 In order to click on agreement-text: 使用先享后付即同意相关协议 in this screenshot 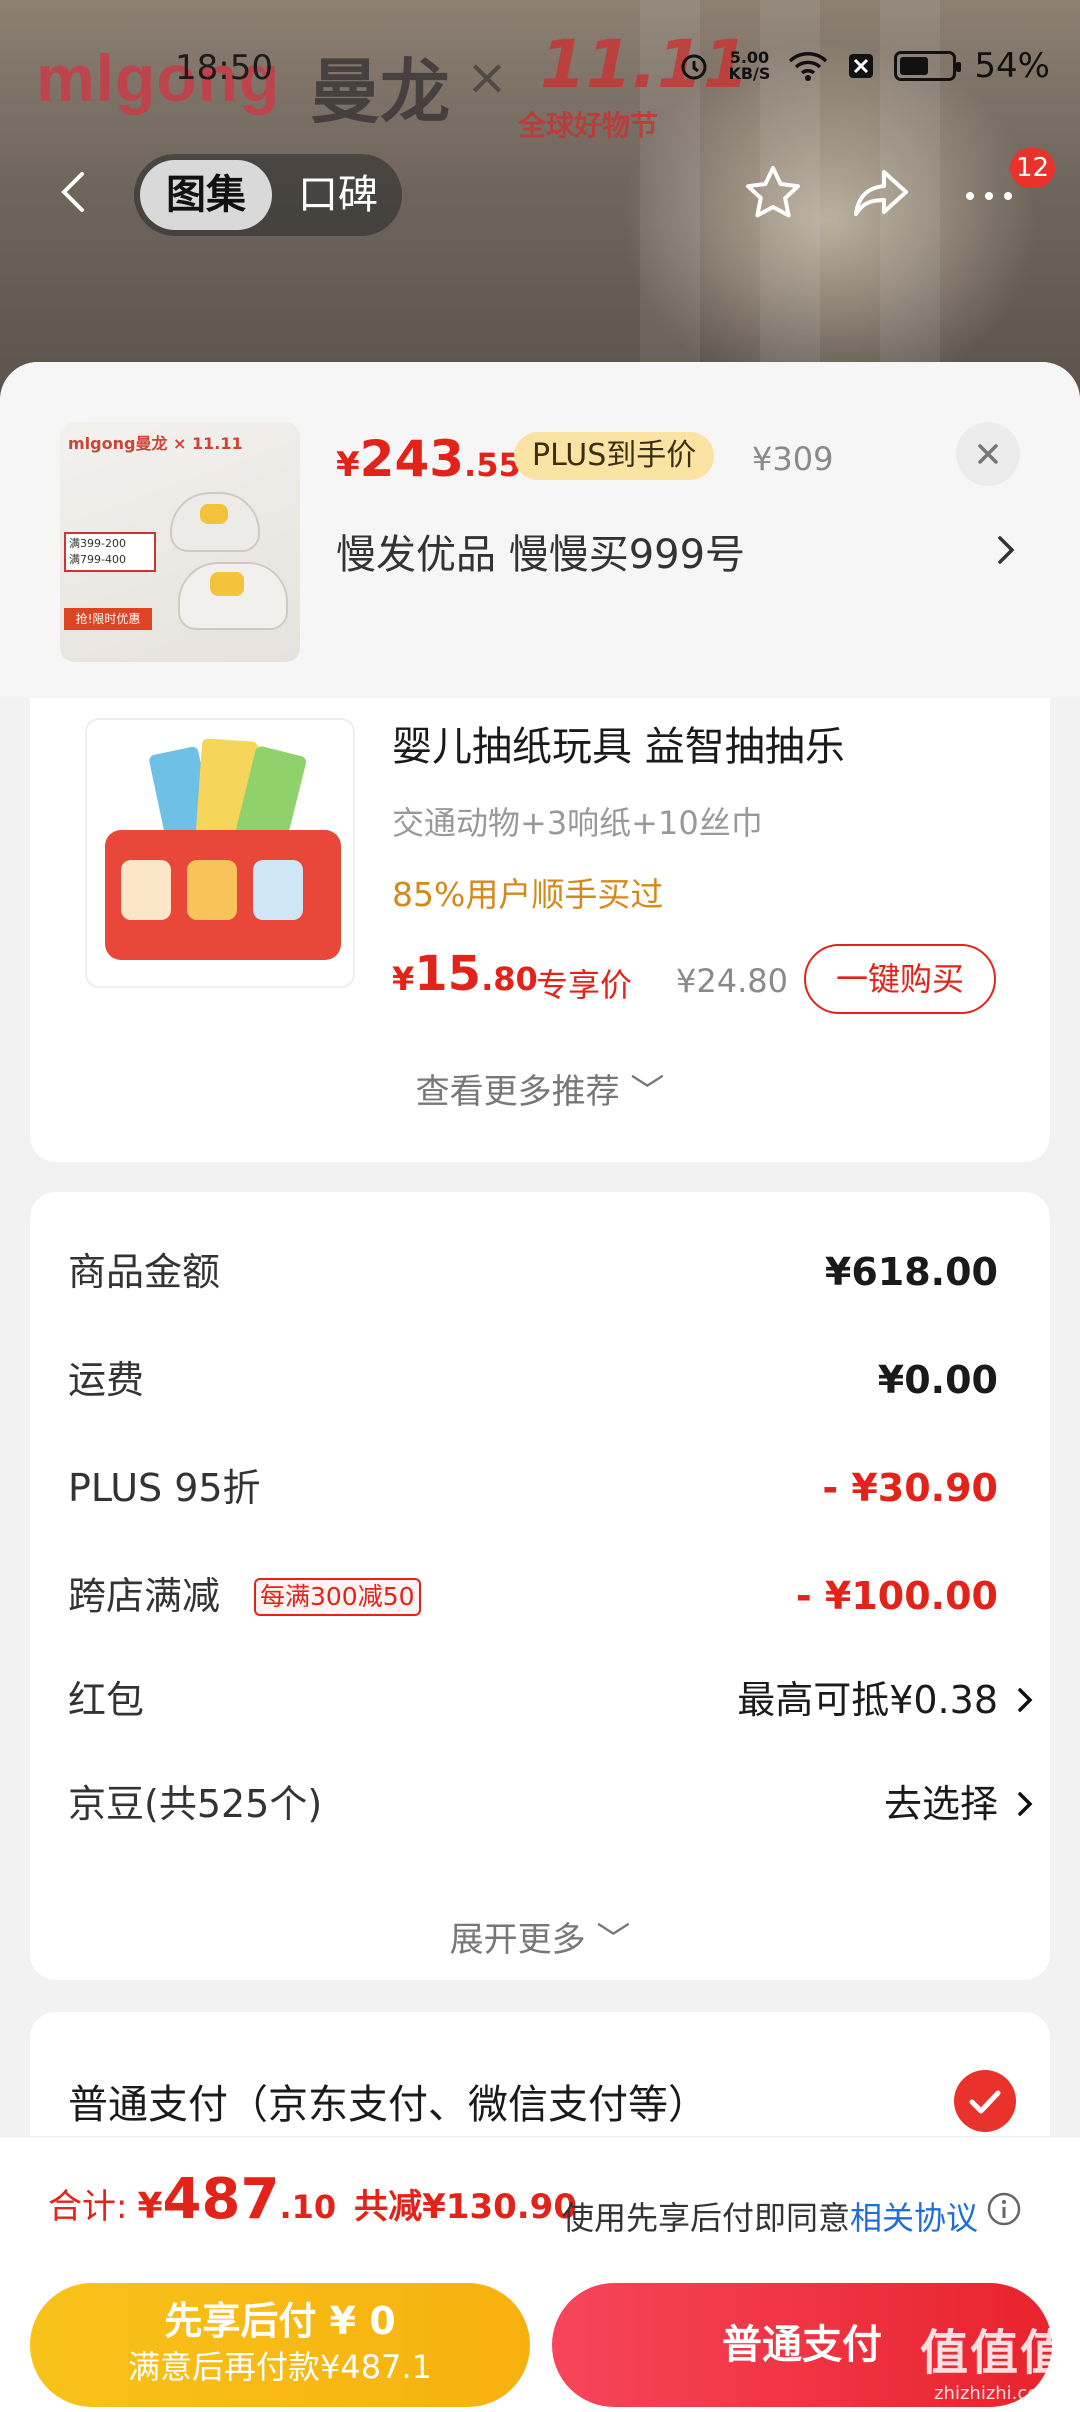, I will do `click(770, 2218)`.